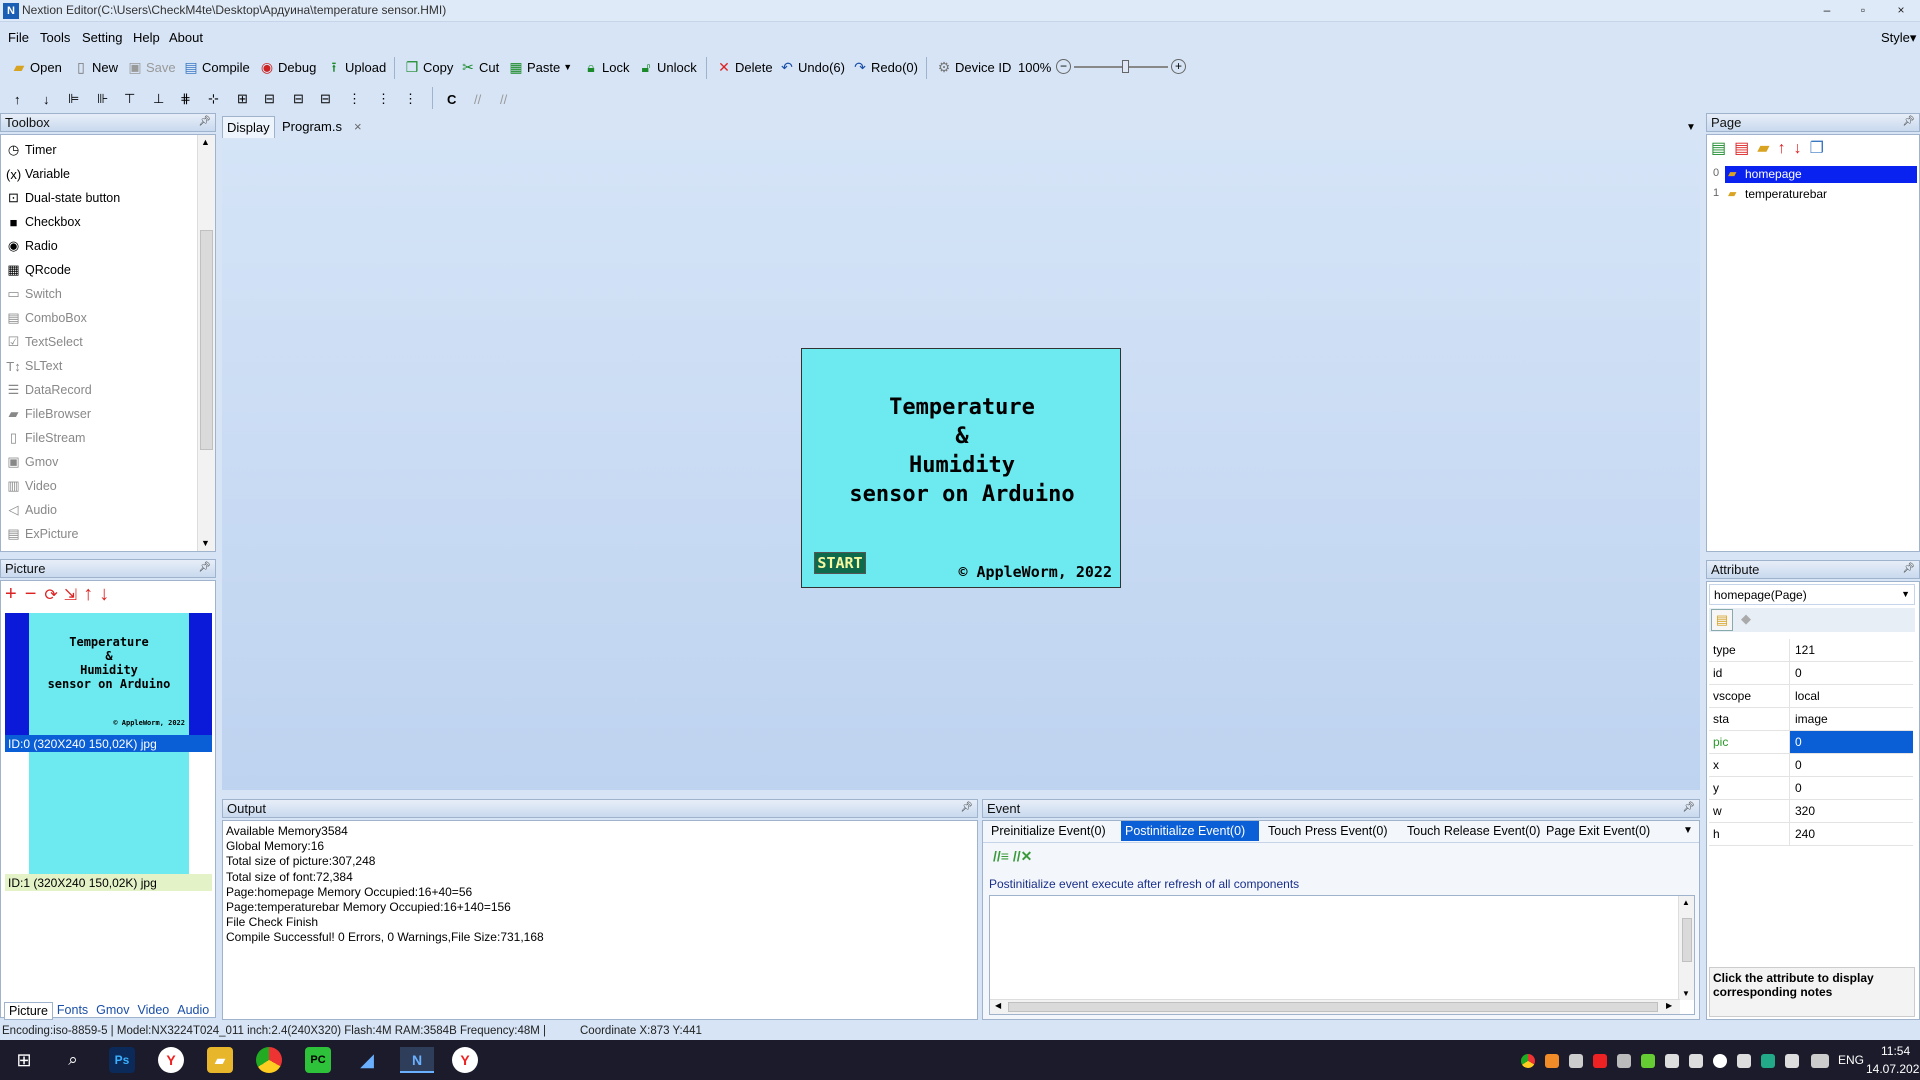  I want to click on menu-help: Help, so click(146, 37).